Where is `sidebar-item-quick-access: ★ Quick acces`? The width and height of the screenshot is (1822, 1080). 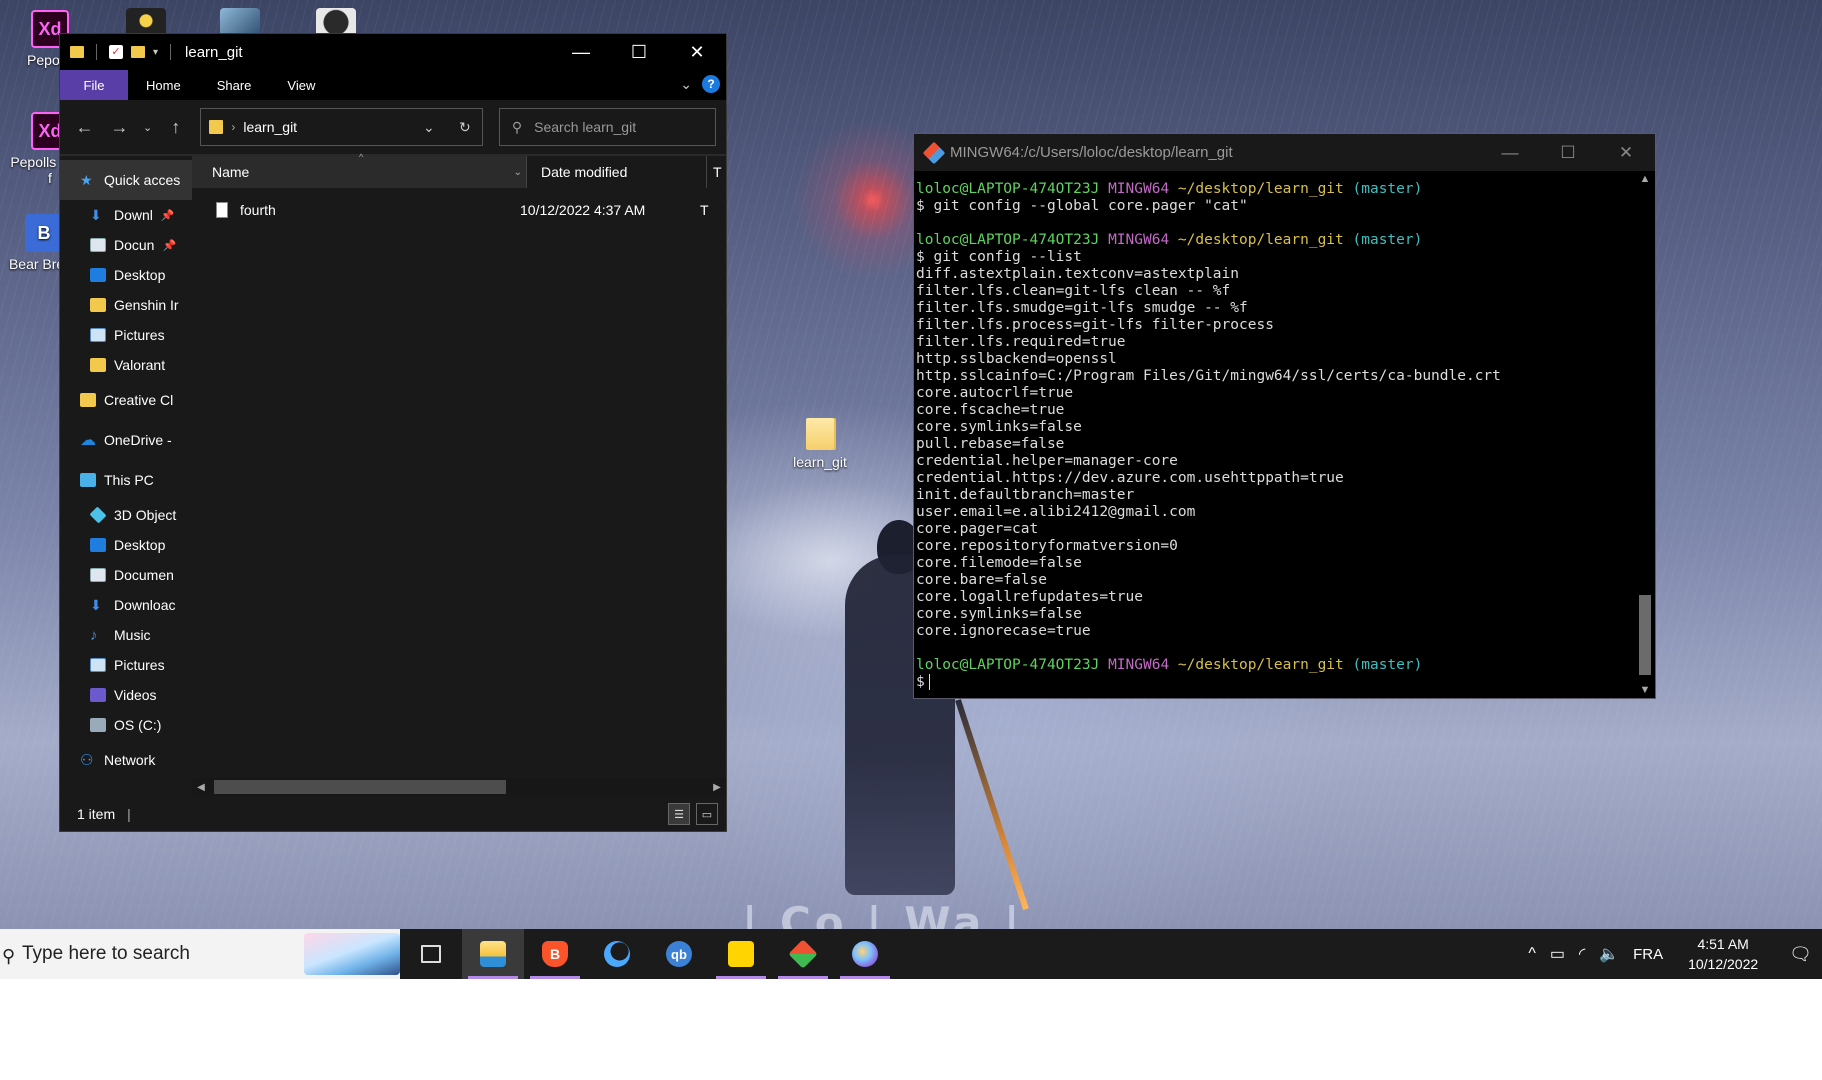
sidebar-item-quick-access: ★ Quick acces is located at coordinates (126, 180).